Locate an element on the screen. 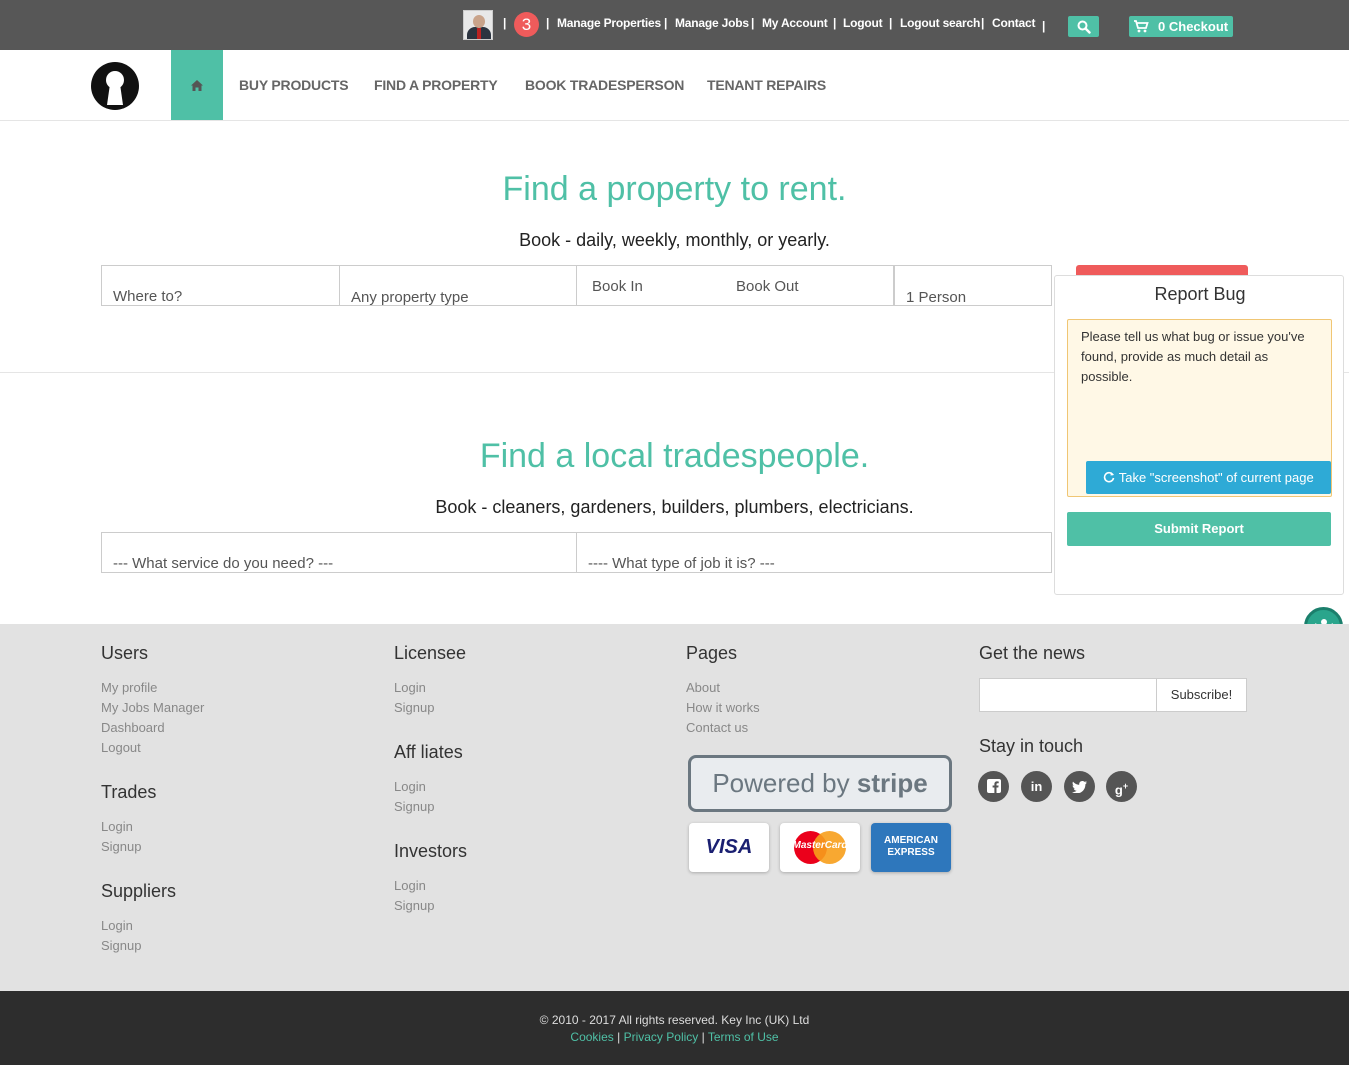 This screenshot has width=1349, height=1065. footer-touch-title: Stay in touch is located at coordinates (1031, 746).